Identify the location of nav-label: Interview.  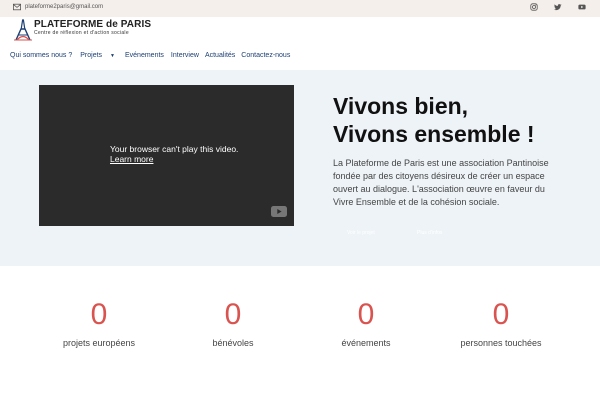
(185, 55).